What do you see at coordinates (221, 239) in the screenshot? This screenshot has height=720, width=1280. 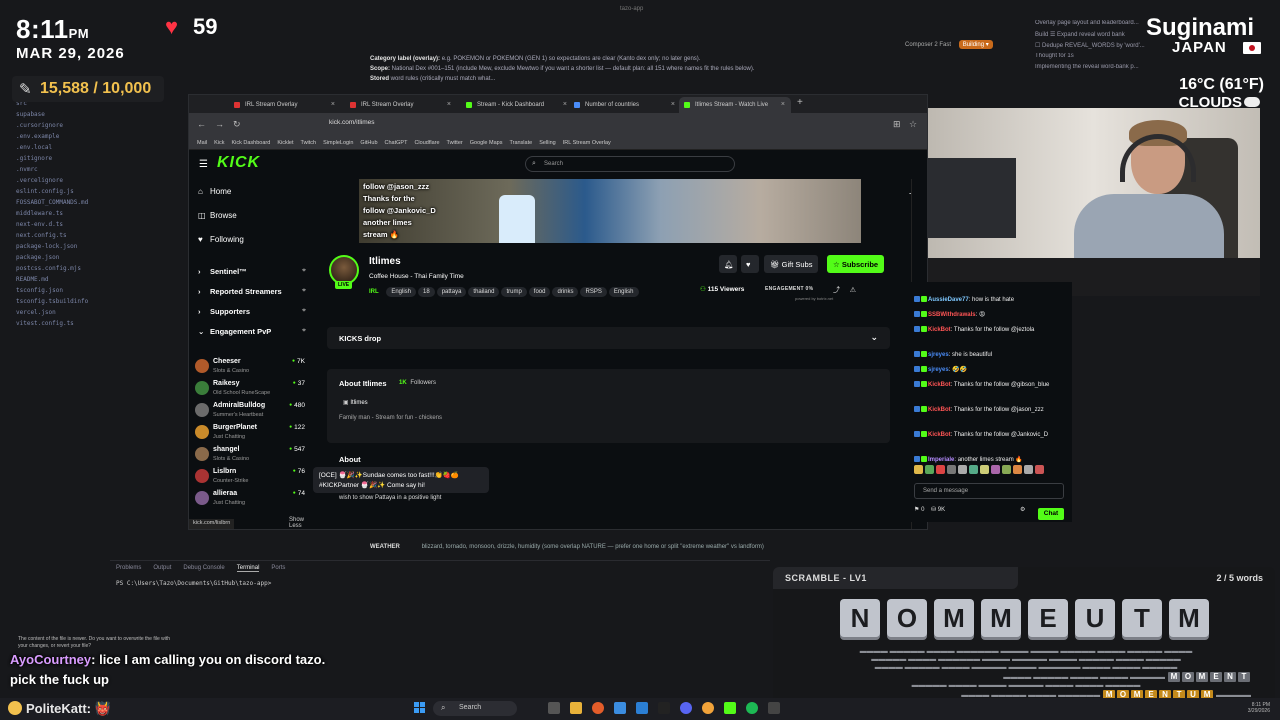 I see `nav-following: ♥ Following` at bounding box center [221, 239].